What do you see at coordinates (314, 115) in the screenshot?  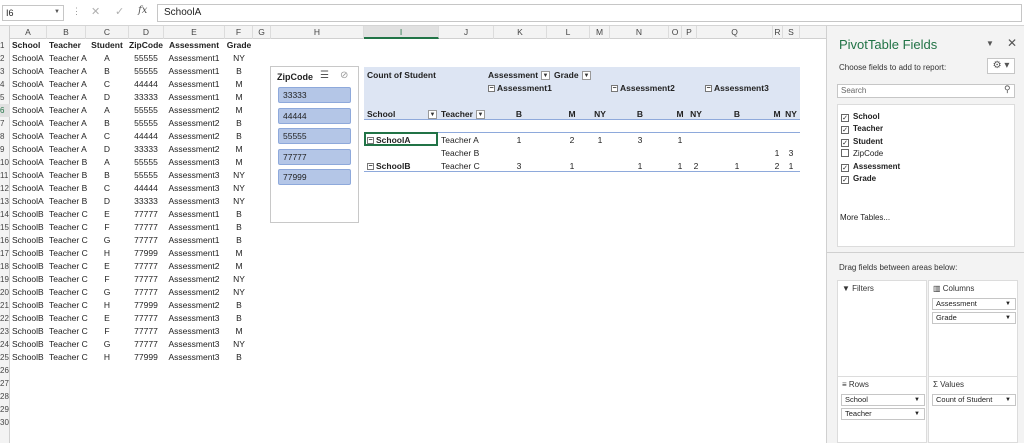 I see `slicer-item: 44444` at bounding box center [314, 115].